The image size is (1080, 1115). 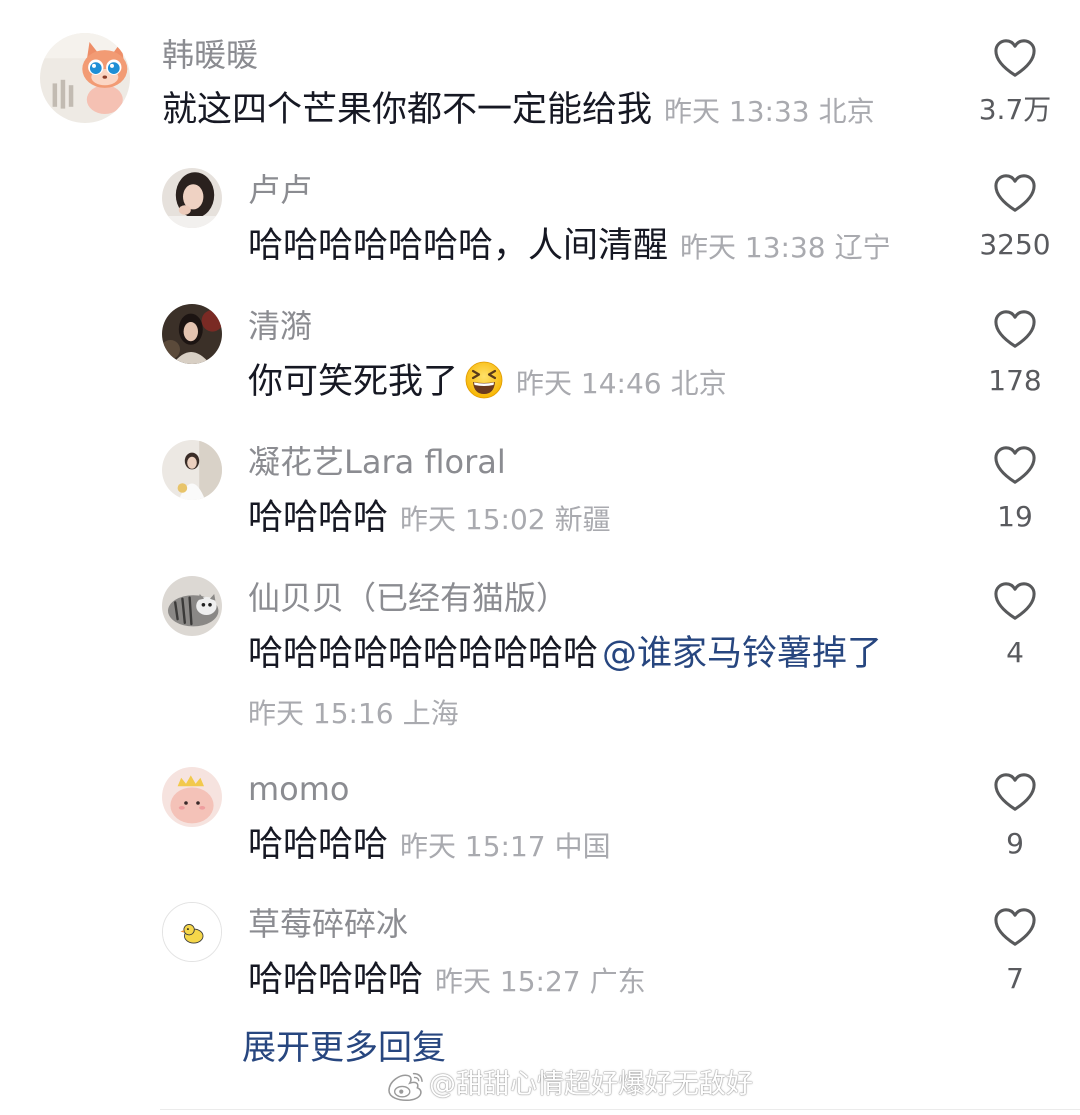 What do you see at coordinates (1015, 843) in the screenshot?
I see `like-count: 9` at bounding box center [1015, 843].